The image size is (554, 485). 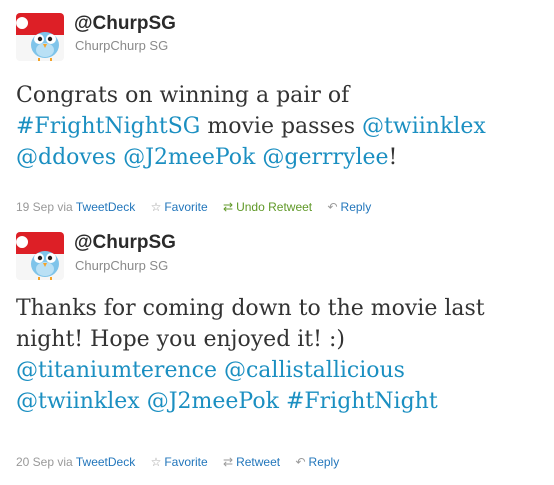 What do you see at coordinates (258, 462) in the screenshot?
I see `retweet-label: Retweet` at bounding box center [258, 462].